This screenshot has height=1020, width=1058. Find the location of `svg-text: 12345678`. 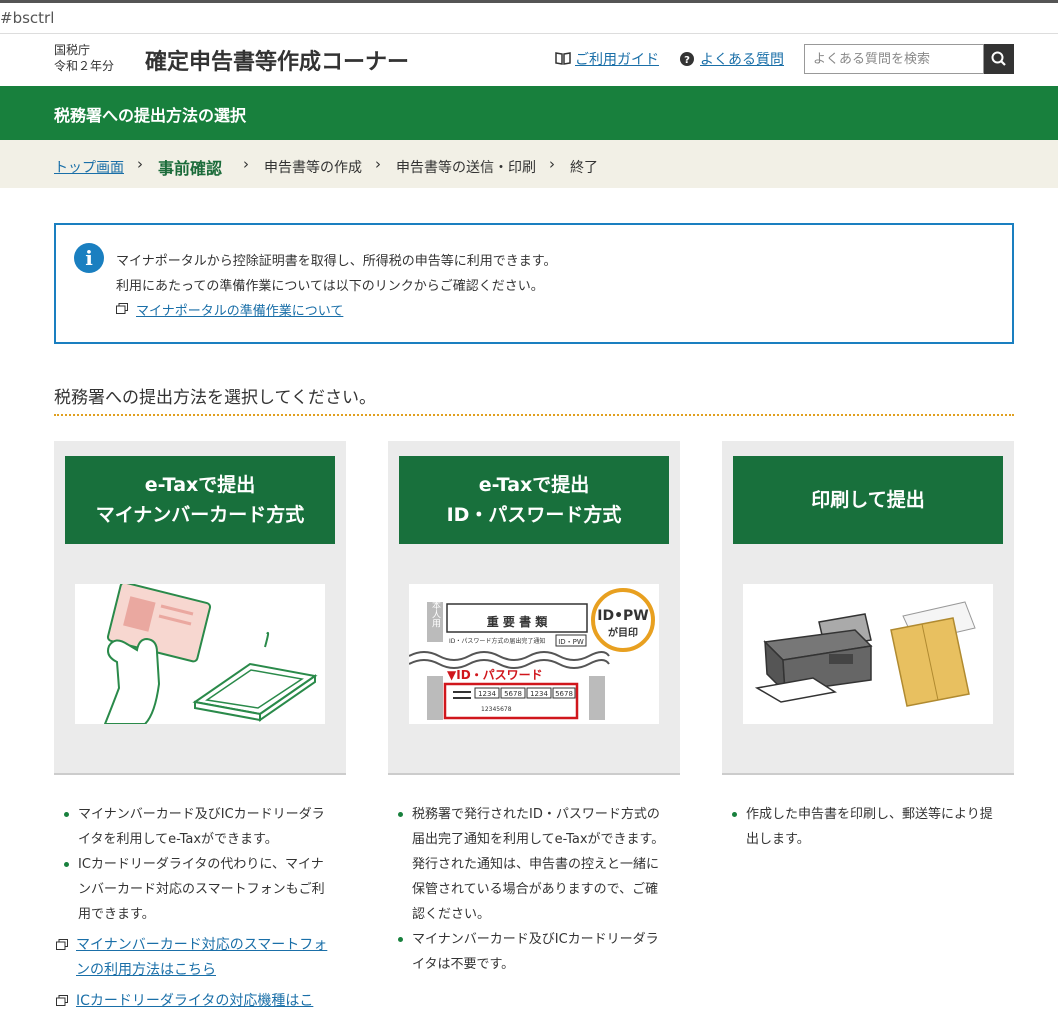

svg-text: 12345678 is located at coordinates (496, 709).